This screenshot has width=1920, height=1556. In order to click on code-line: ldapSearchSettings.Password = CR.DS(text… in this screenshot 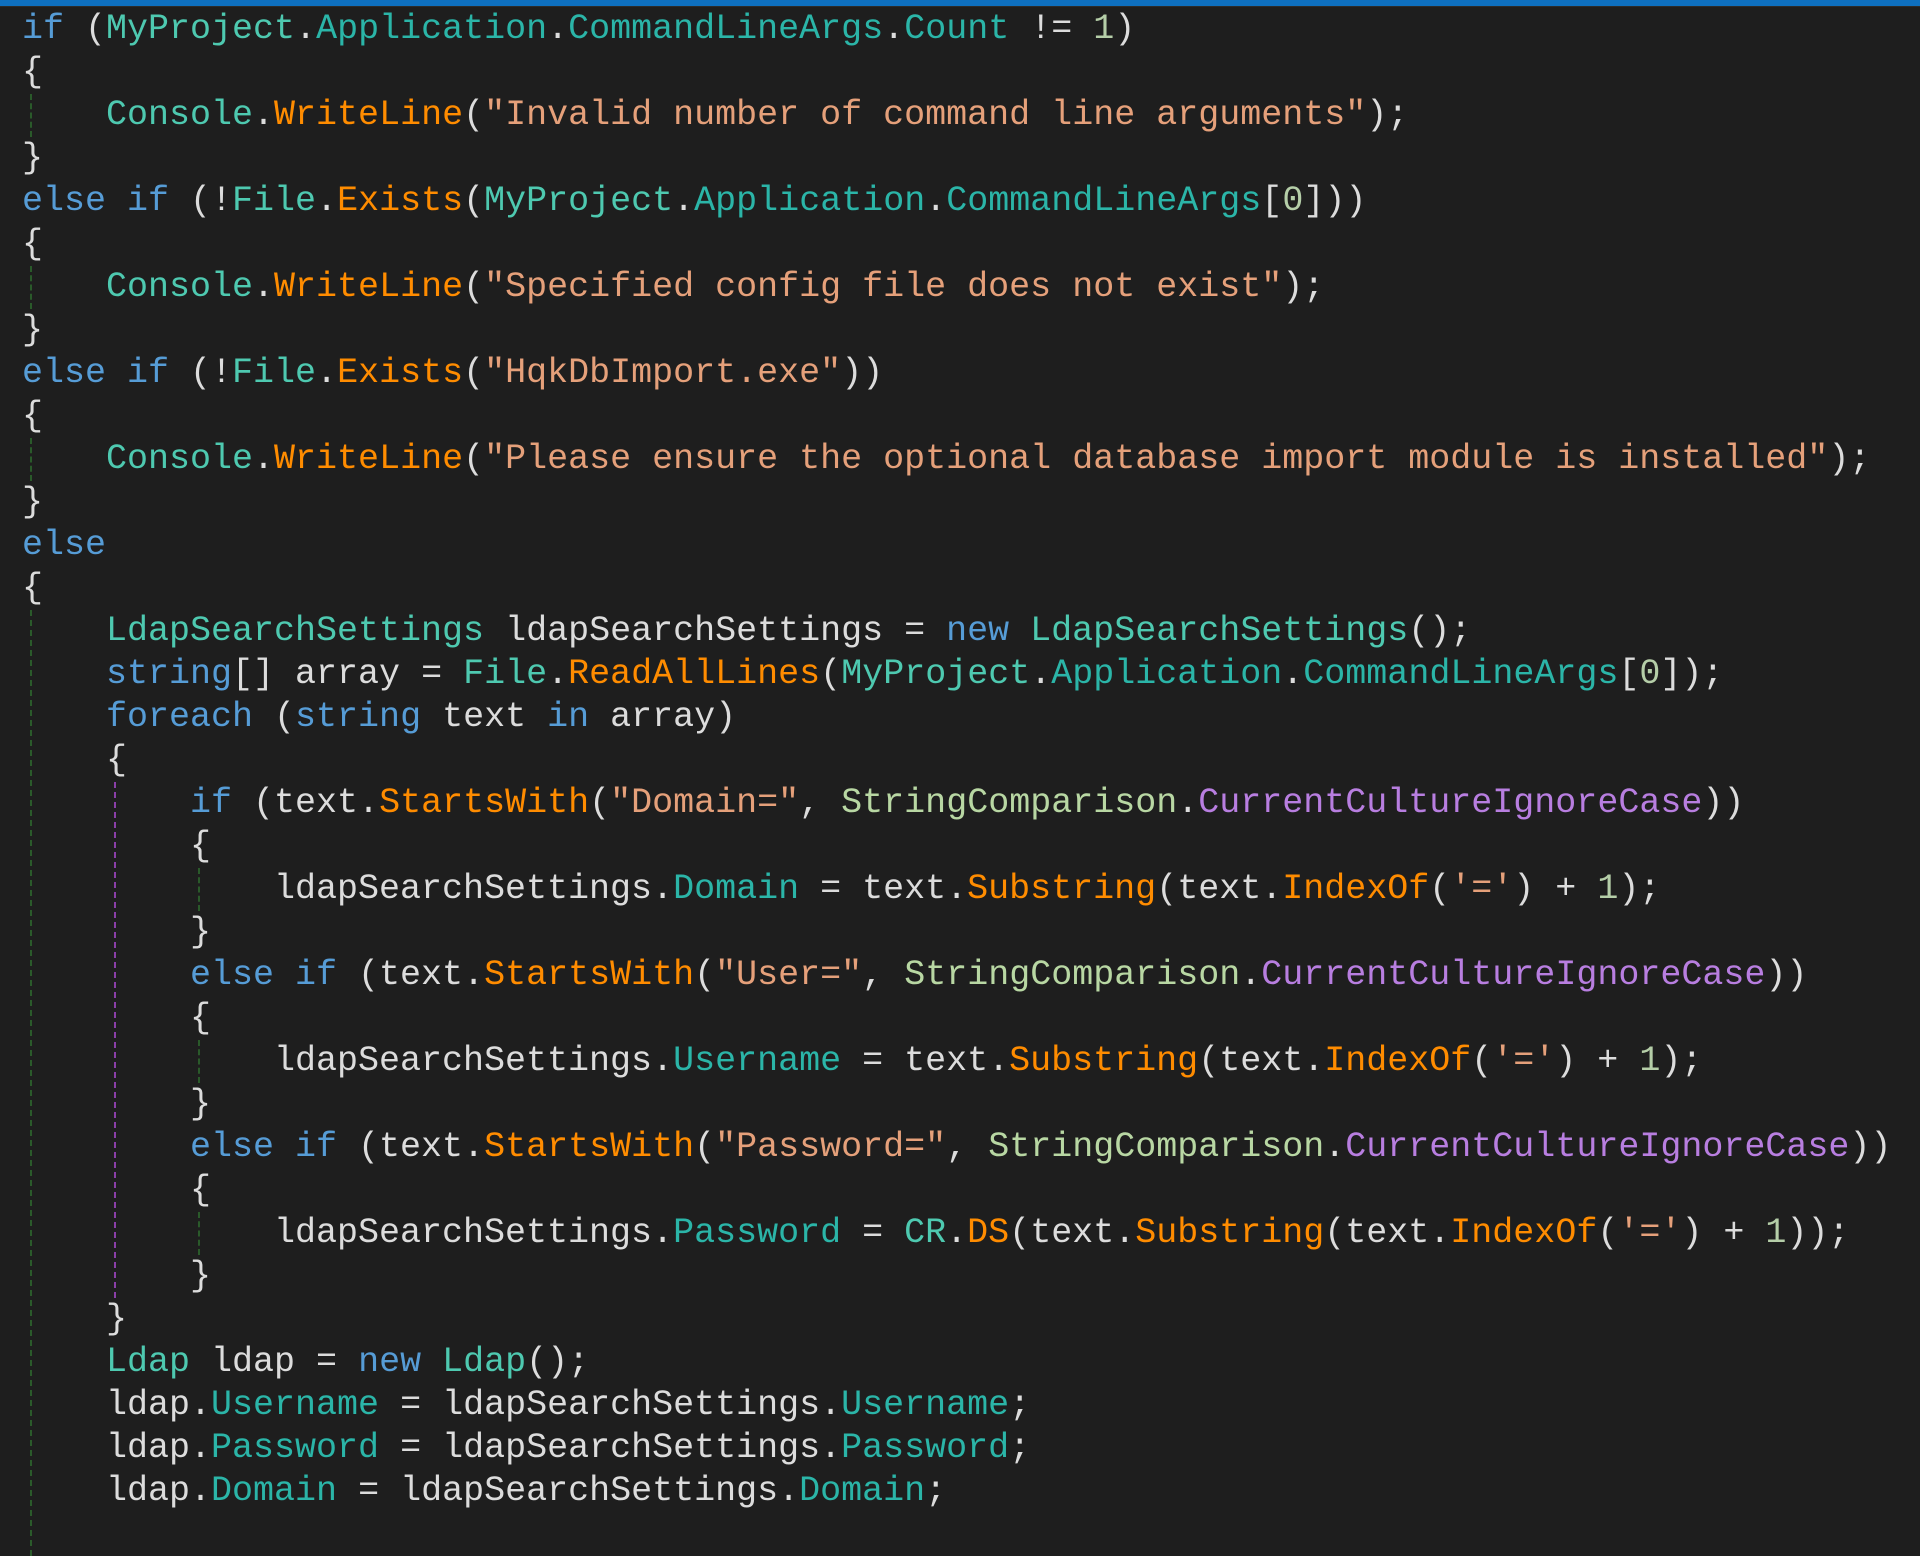, I will do `click(1061, 1233)`.